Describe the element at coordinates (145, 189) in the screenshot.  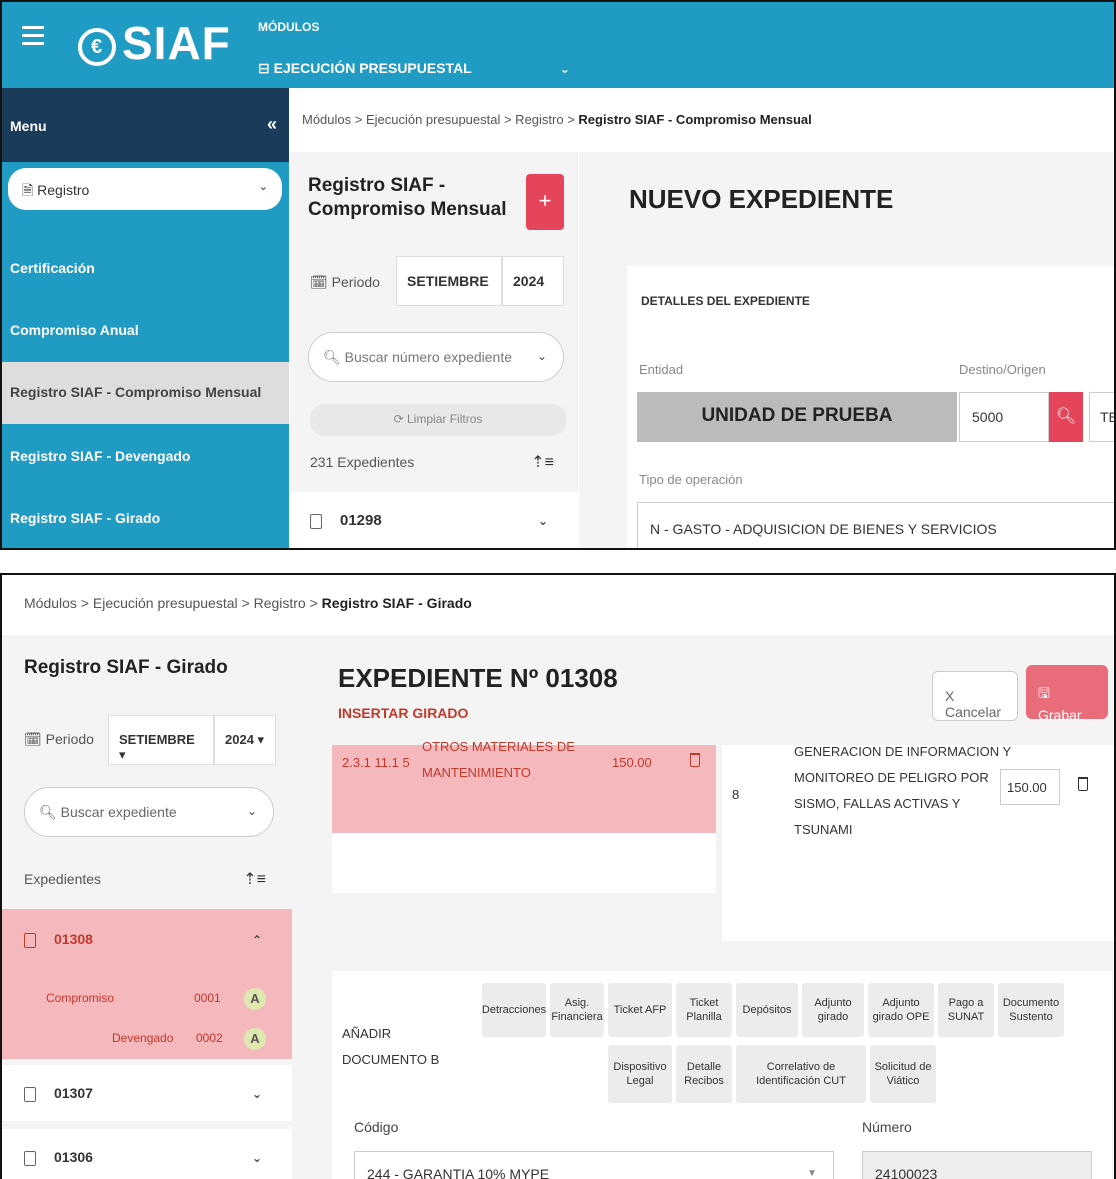
I see `section-select: 🗎 Registro ⌄` at that location.